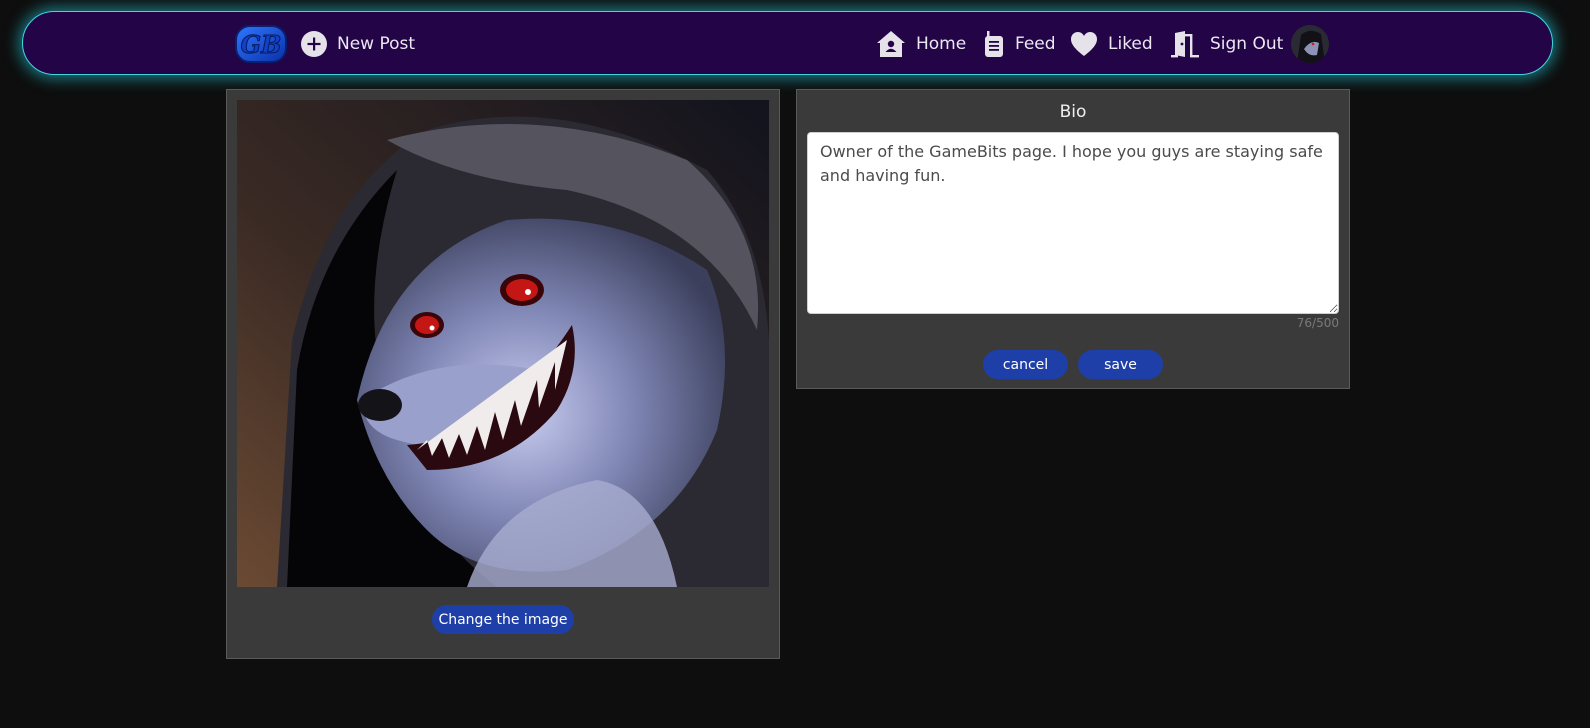 The width and height of the screenshot is (1590, 728). I want to click on change-image-button: Change the image, so click(503, 619).